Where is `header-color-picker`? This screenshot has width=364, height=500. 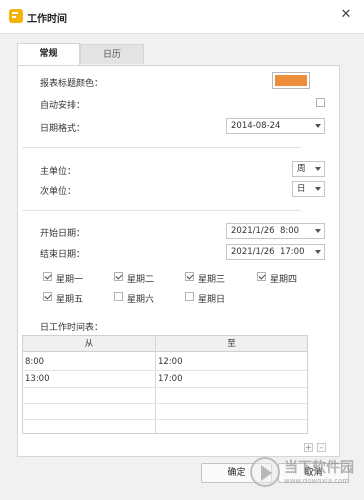 header-color-picker is located at coordinates (291, 80).